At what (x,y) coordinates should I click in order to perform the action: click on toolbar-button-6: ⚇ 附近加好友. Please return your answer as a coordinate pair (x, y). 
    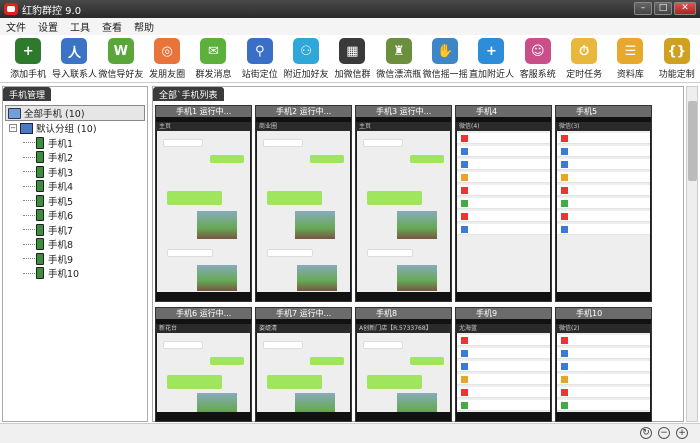
    Looking at the image, I should click on (306, 59).